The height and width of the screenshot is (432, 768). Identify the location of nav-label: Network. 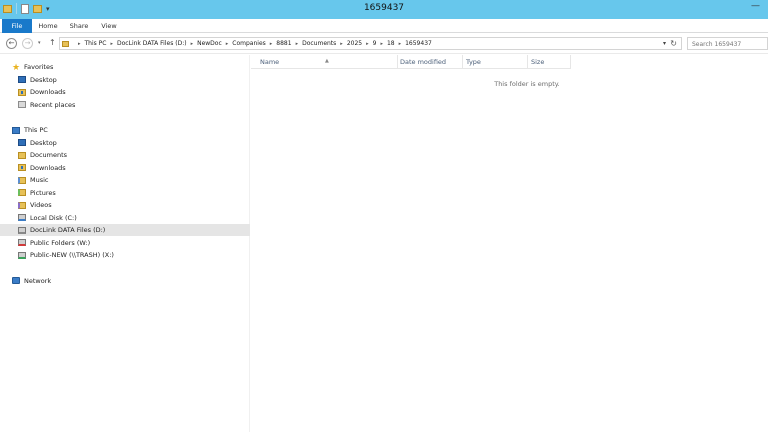
(38, 280).